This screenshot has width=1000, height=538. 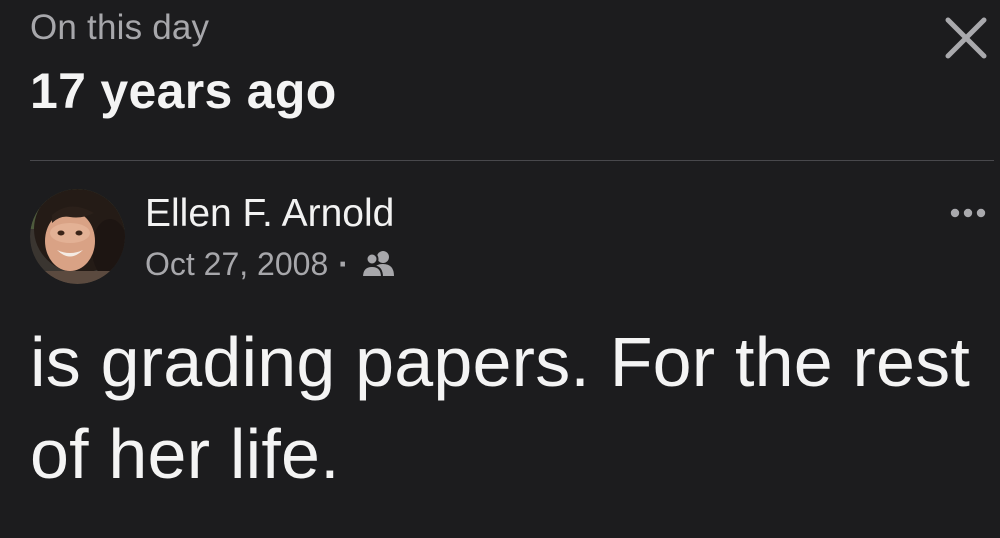 What do you see at coordinates (512, 160) in the screenshot?
I see `header-divider` at bounding box center [512, 160].